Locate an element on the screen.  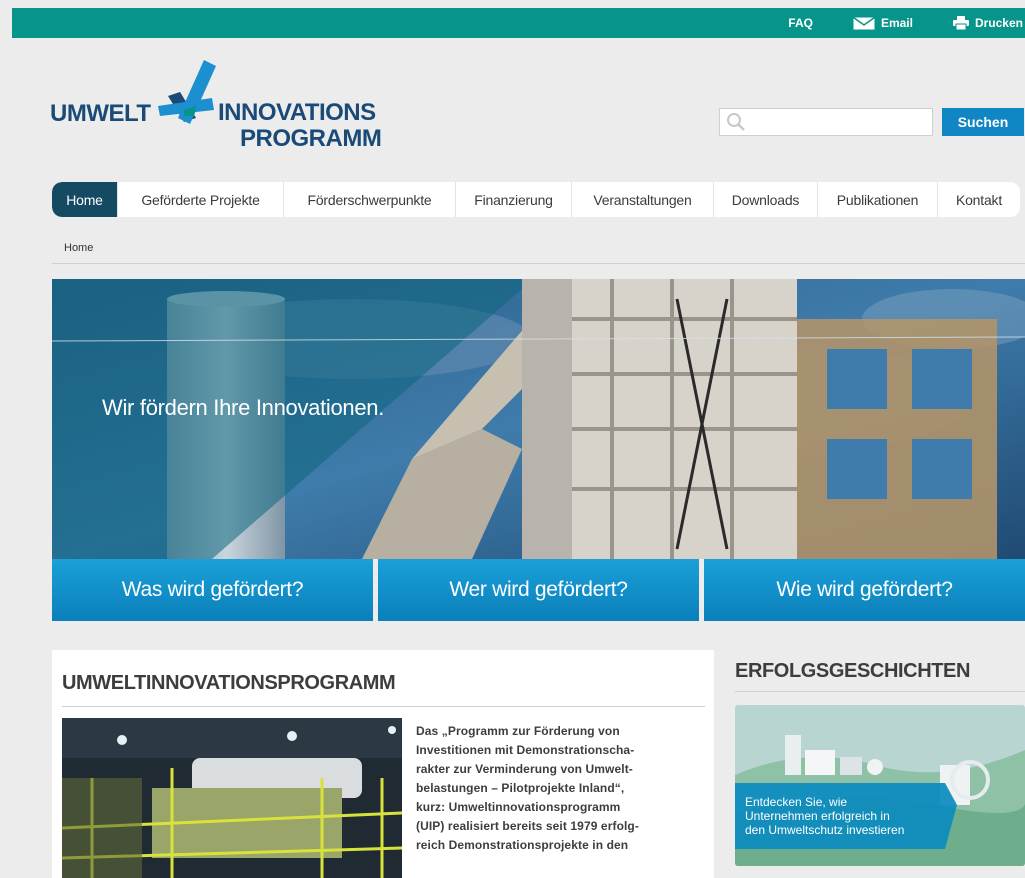
success-stories-title: ERFOLGSGESCHICHTEN is located at coordinates (853, 671).